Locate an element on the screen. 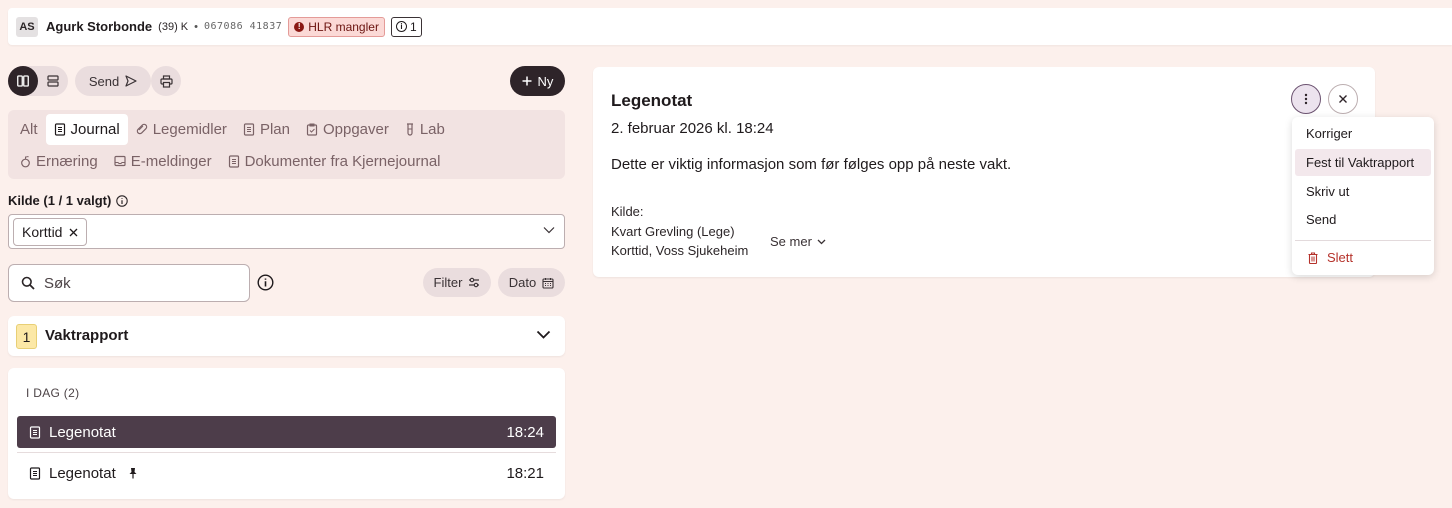 This screenshot has height=508, width=1452. test-tube-icon is located at coordinates (409, 129).